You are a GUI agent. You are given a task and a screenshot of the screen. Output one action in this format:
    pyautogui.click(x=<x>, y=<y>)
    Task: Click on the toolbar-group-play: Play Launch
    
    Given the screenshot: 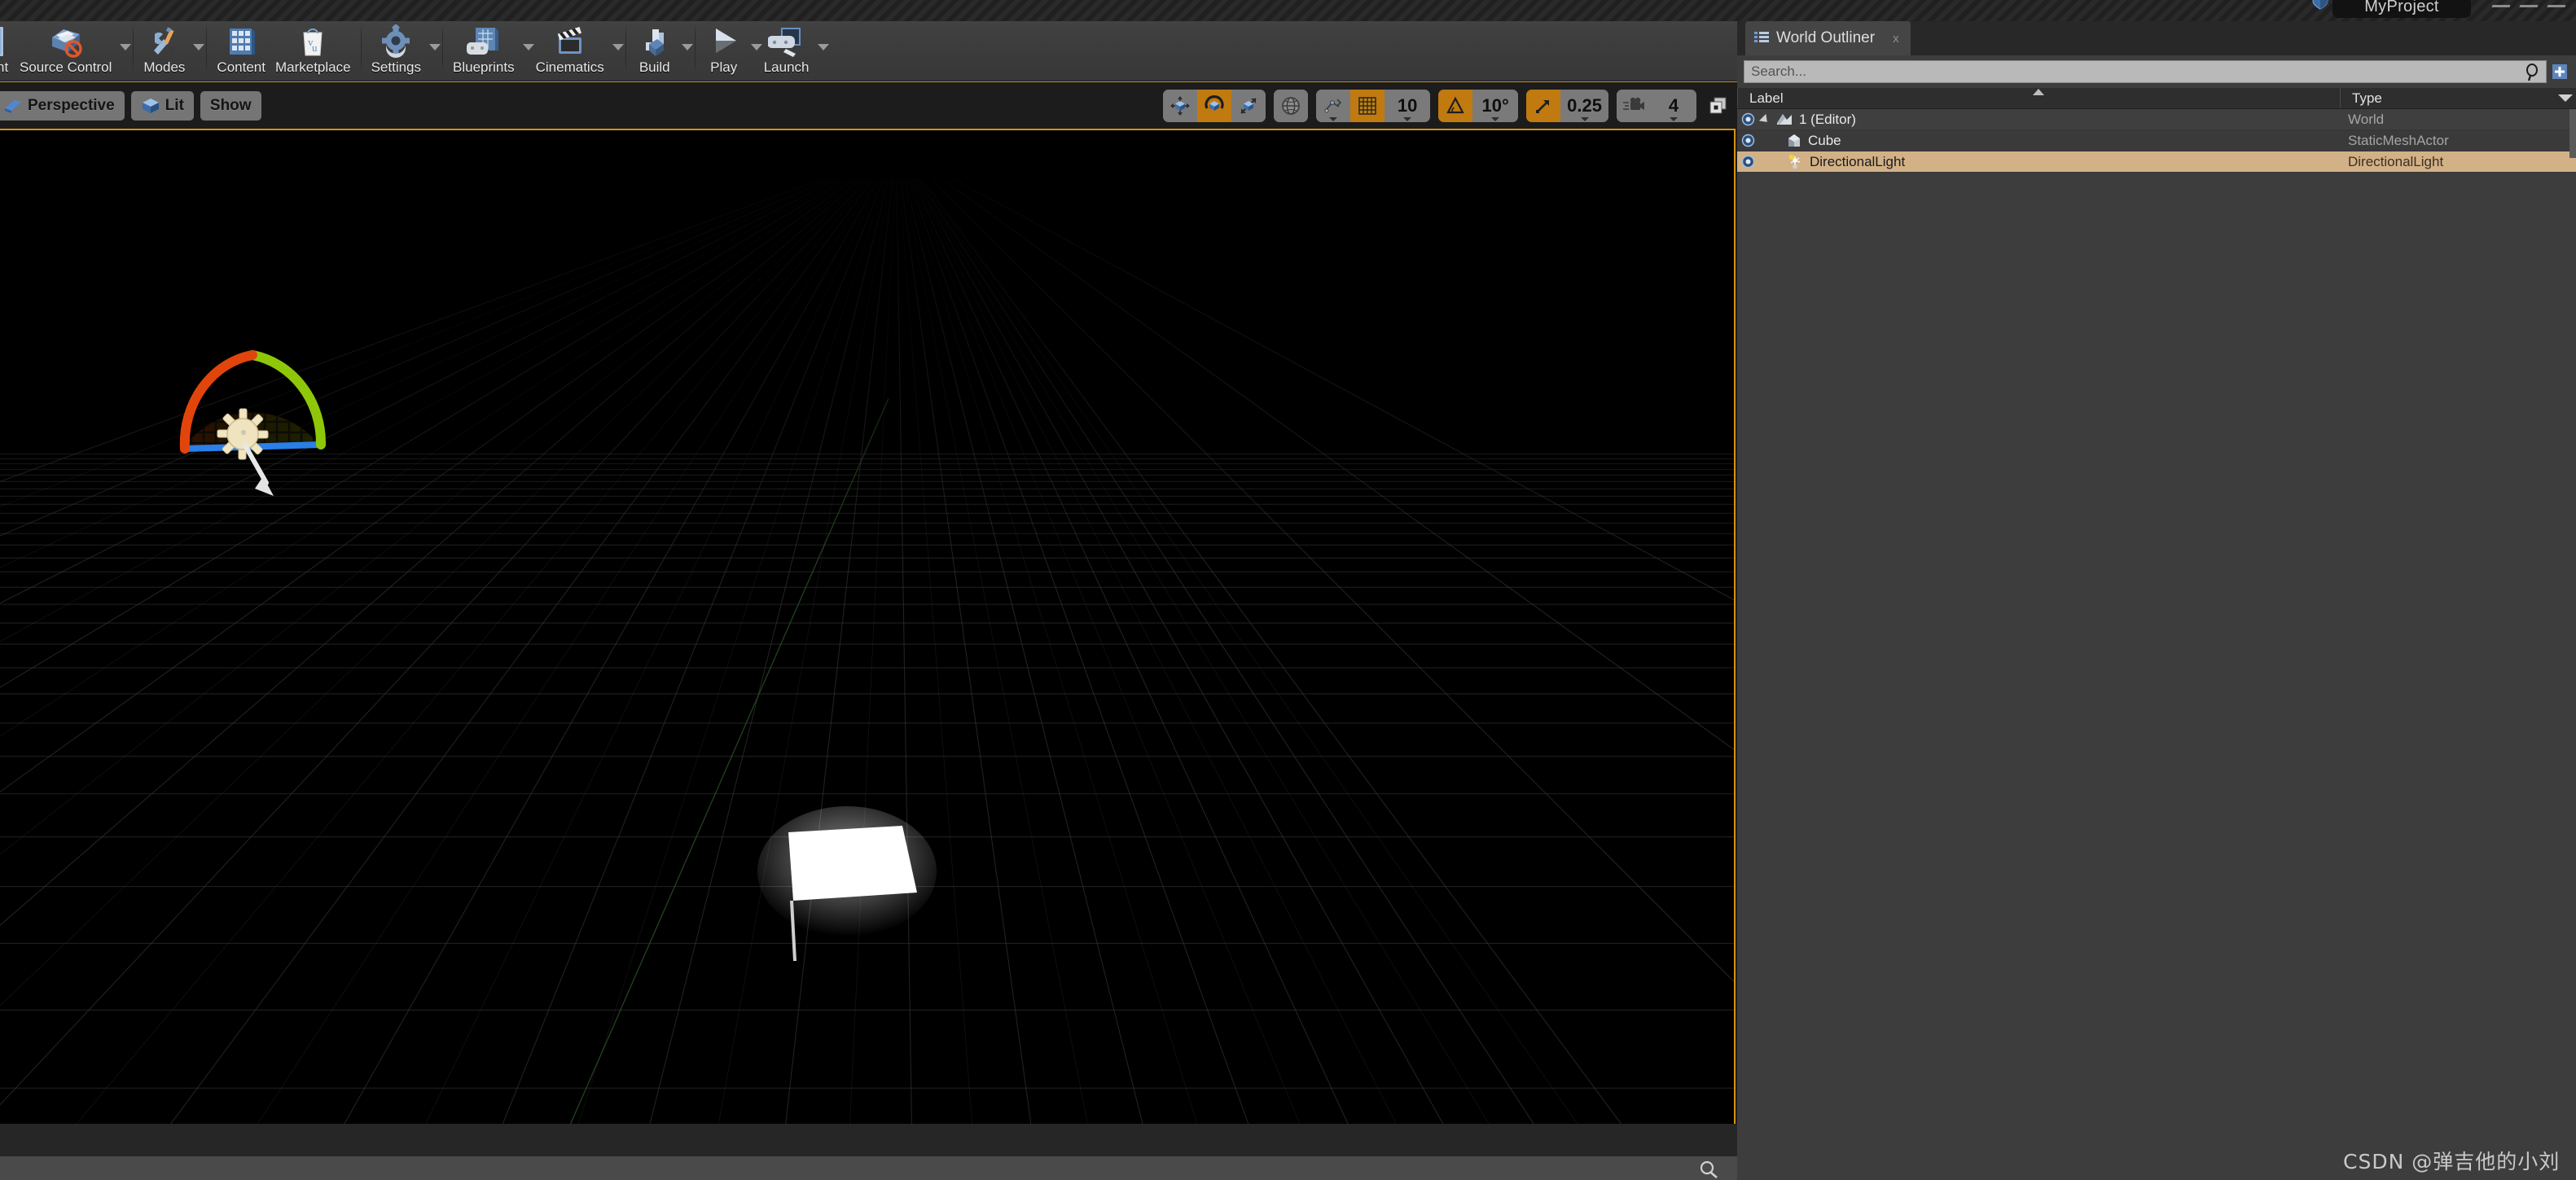 What is the action you would take?
    pyautogui.click(x=764, y=51)
    